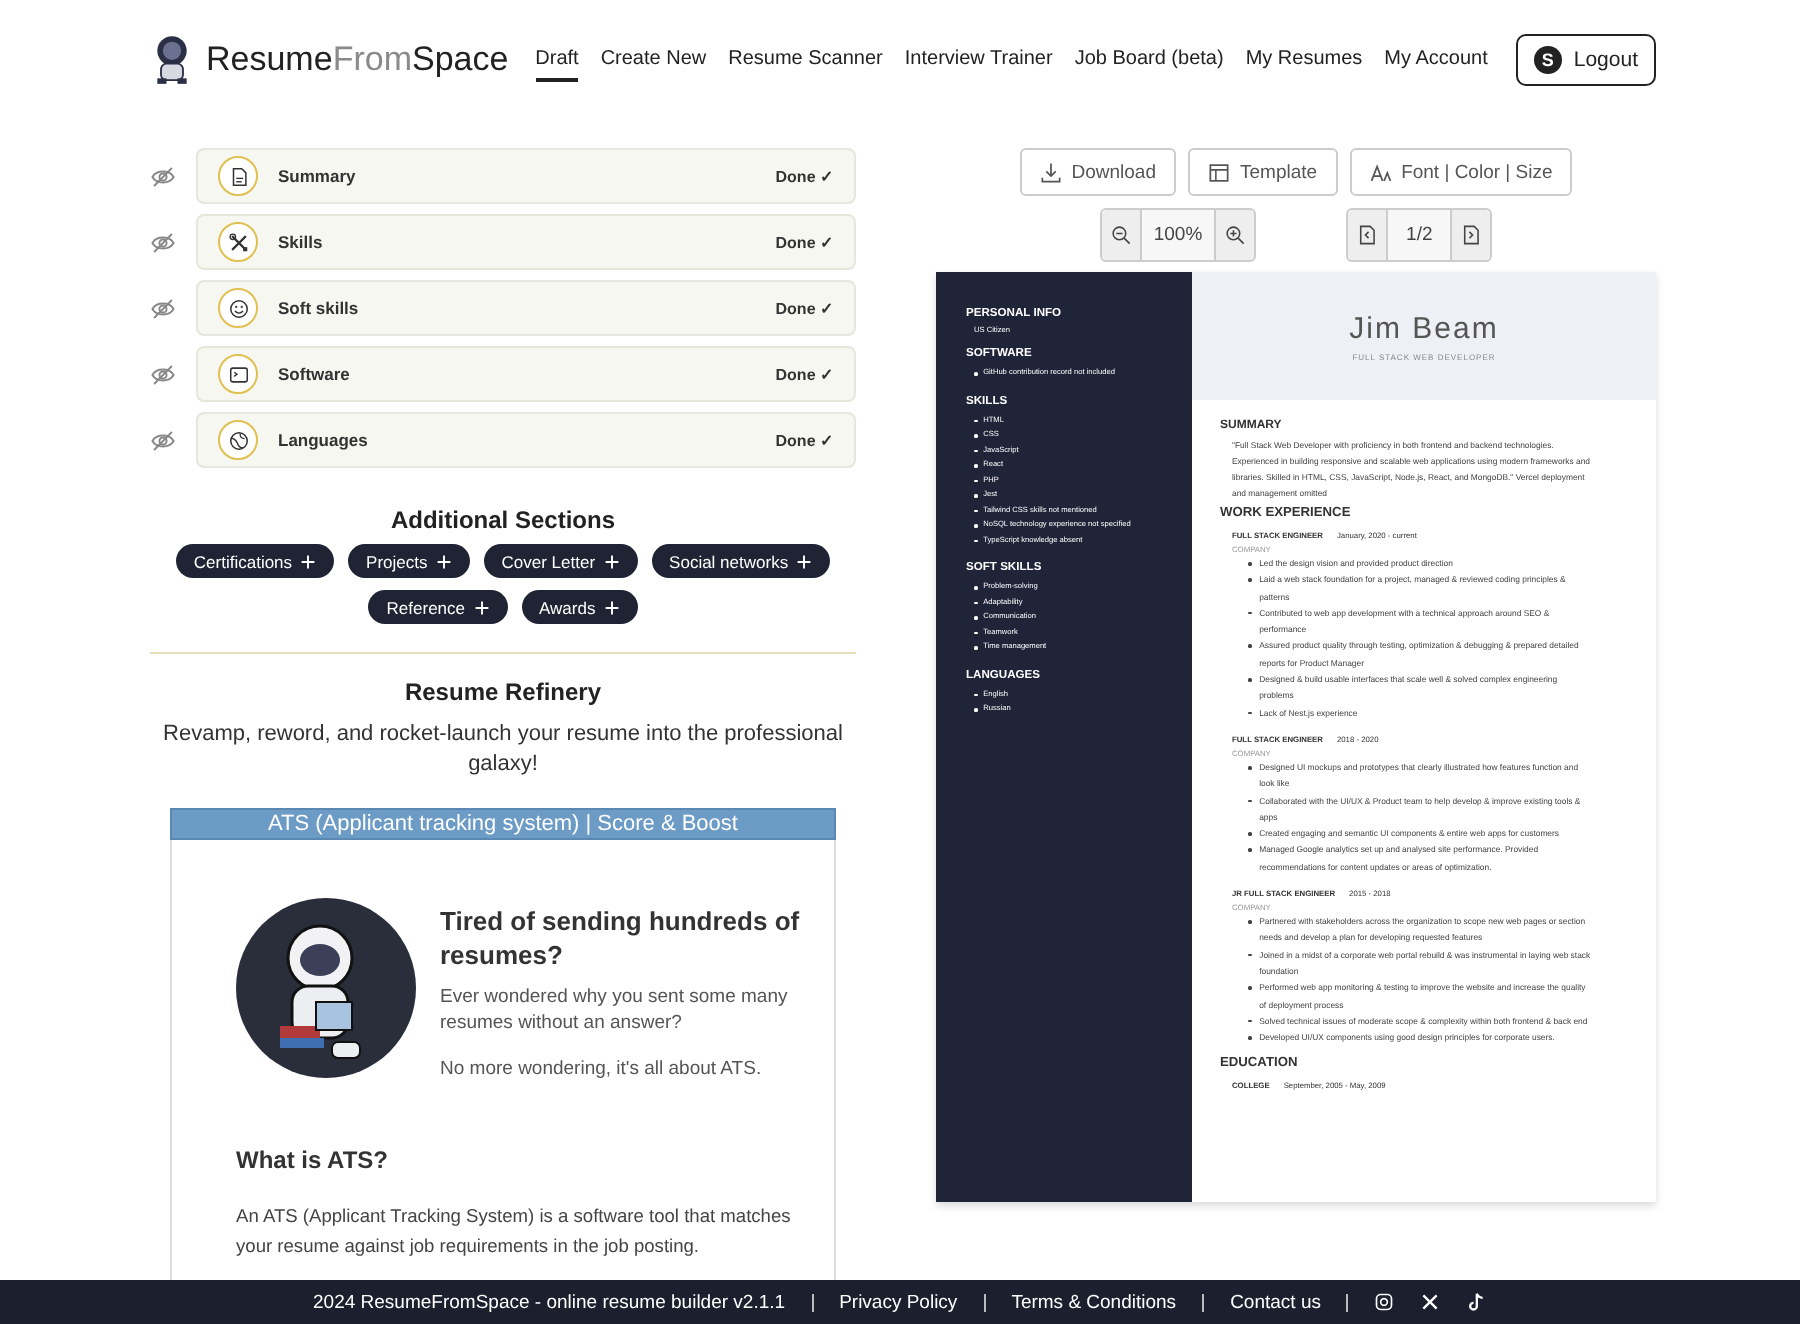 This screenshot has height=1324, width=1800. I want to click on footer-link: Contact us, so click(1275, 1302).